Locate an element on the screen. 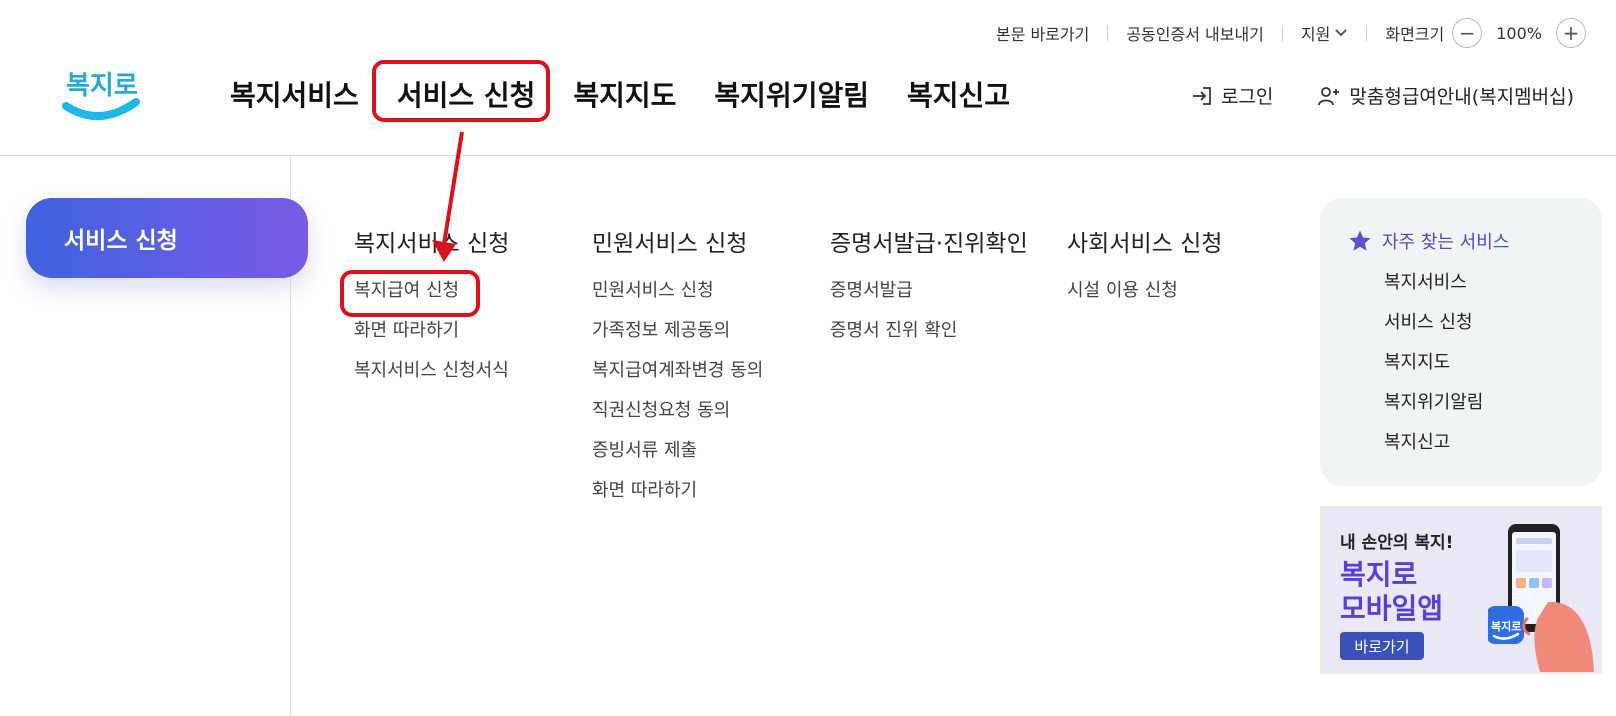 Image resolution: width=1616 pixels, height=716 pixels. membership-label: 맞춤형급여안내(복지멤버십) is located at coordinates (1461, 97).